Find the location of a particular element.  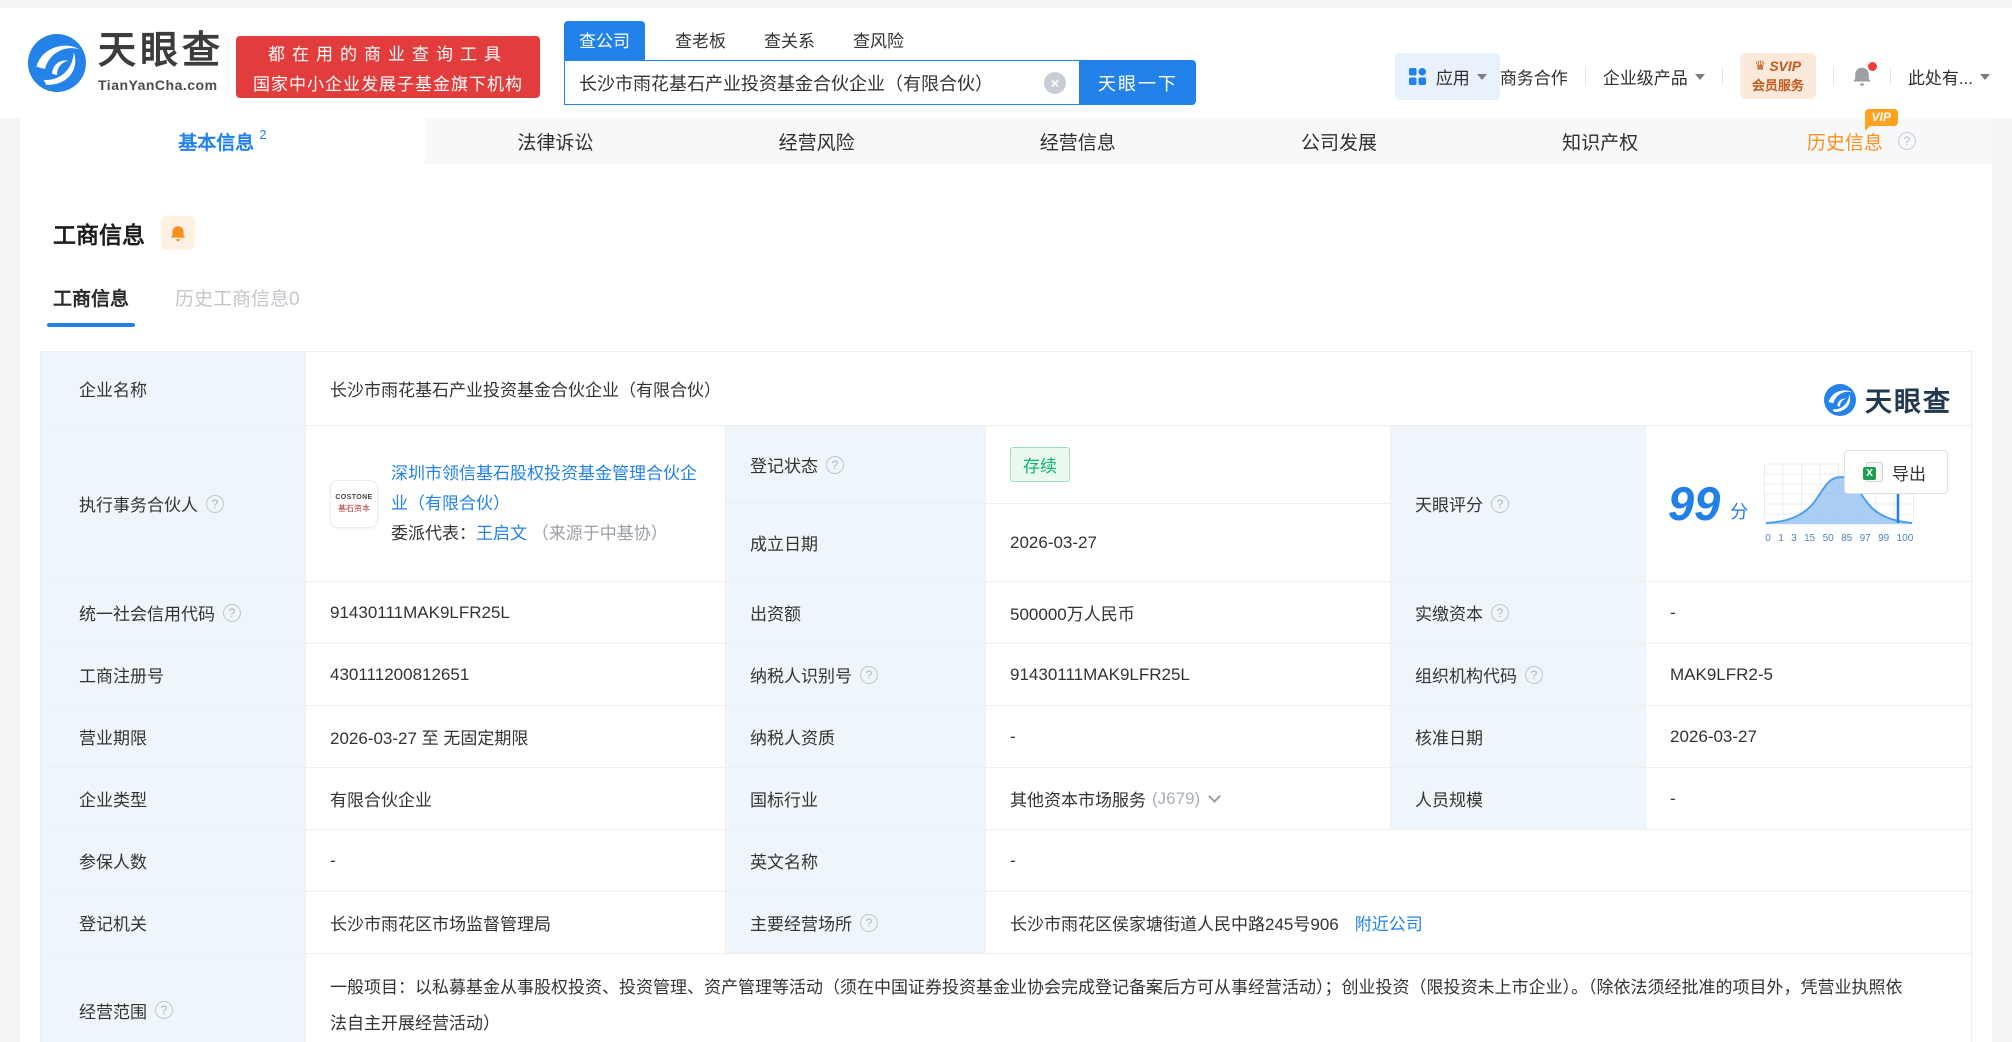

tab-company-development-label: 公司发展 is located at coordinates (1338, 143).